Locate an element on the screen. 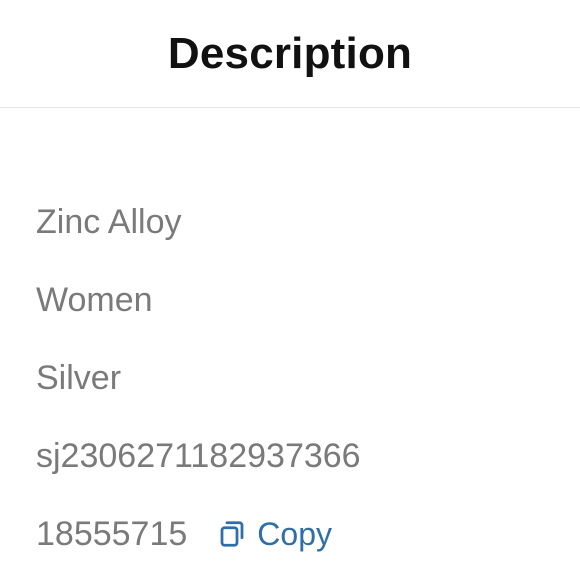  detail-sku-value: sj2306271182937366 is located at coordinates (198, 455).